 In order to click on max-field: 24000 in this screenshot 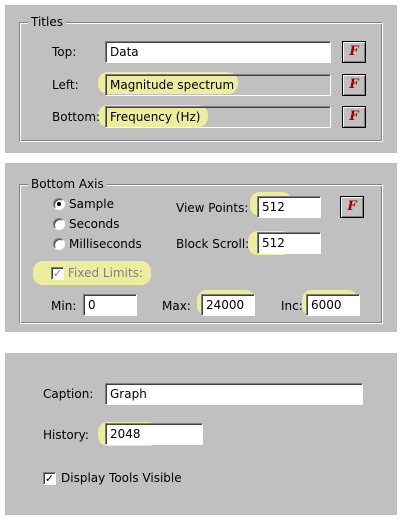, I will do `click(228, 305)`.